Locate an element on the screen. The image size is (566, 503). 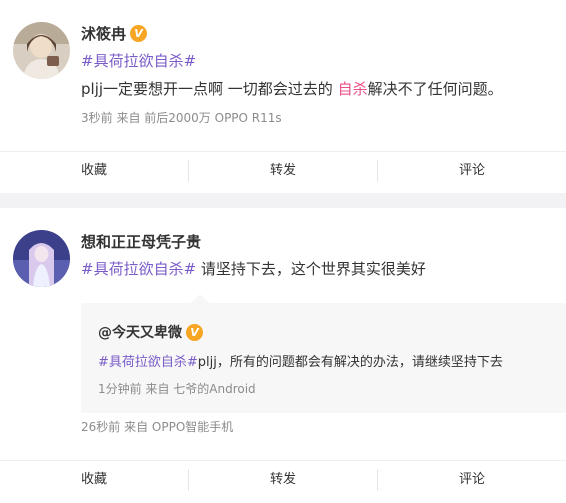
post-text: pljj一定要想开一点啊 一切都会过去的 自杀解决不了任何问题。 is located at coordinates (292, 89).